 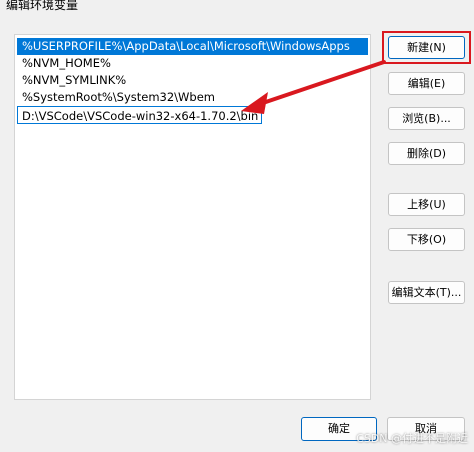 I want to click on watermark: CSDN @付进不是附近, so click(x=412, y=438).